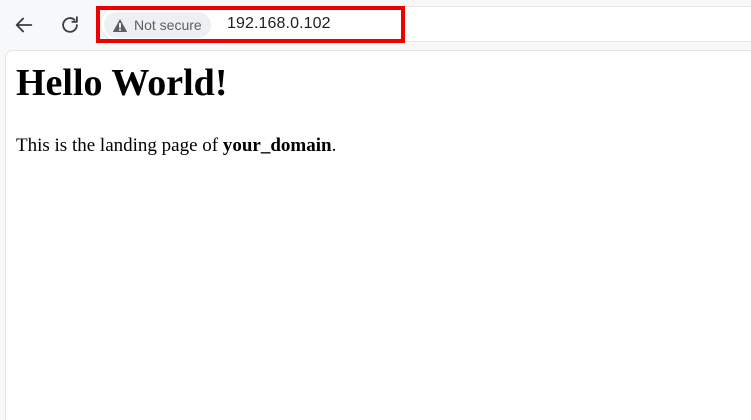 The image size is (751, 420). Describe the element at coordinates (375, 25) in the screenshot. I see `browser-toolbar: Not secure 192.168.0.102` at that location.